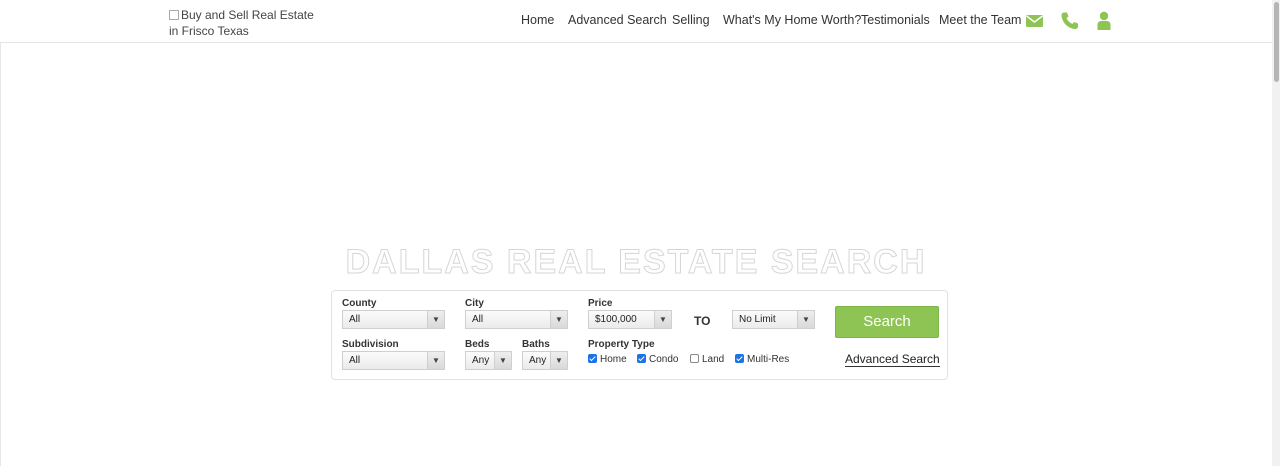 The height and width of the screenshot is (466, 1280). I want to click on scrollbar-thumb, so click(1276, 42).